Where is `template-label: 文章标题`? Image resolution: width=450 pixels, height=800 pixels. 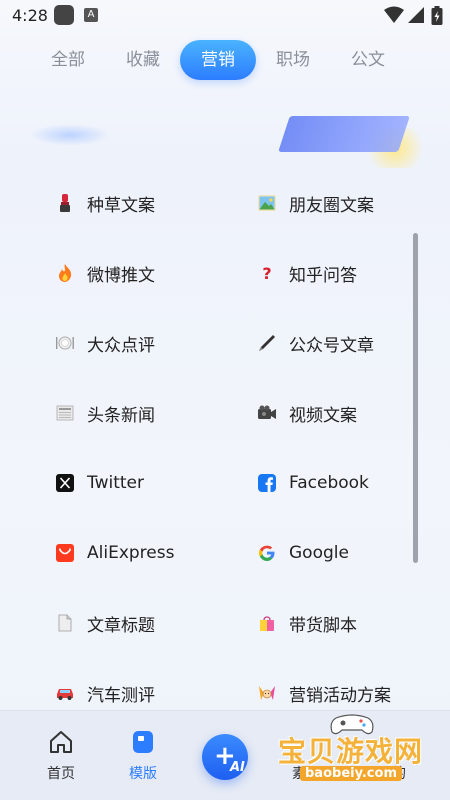
template-label: 文章标题 is located at coordinates (121, 625).